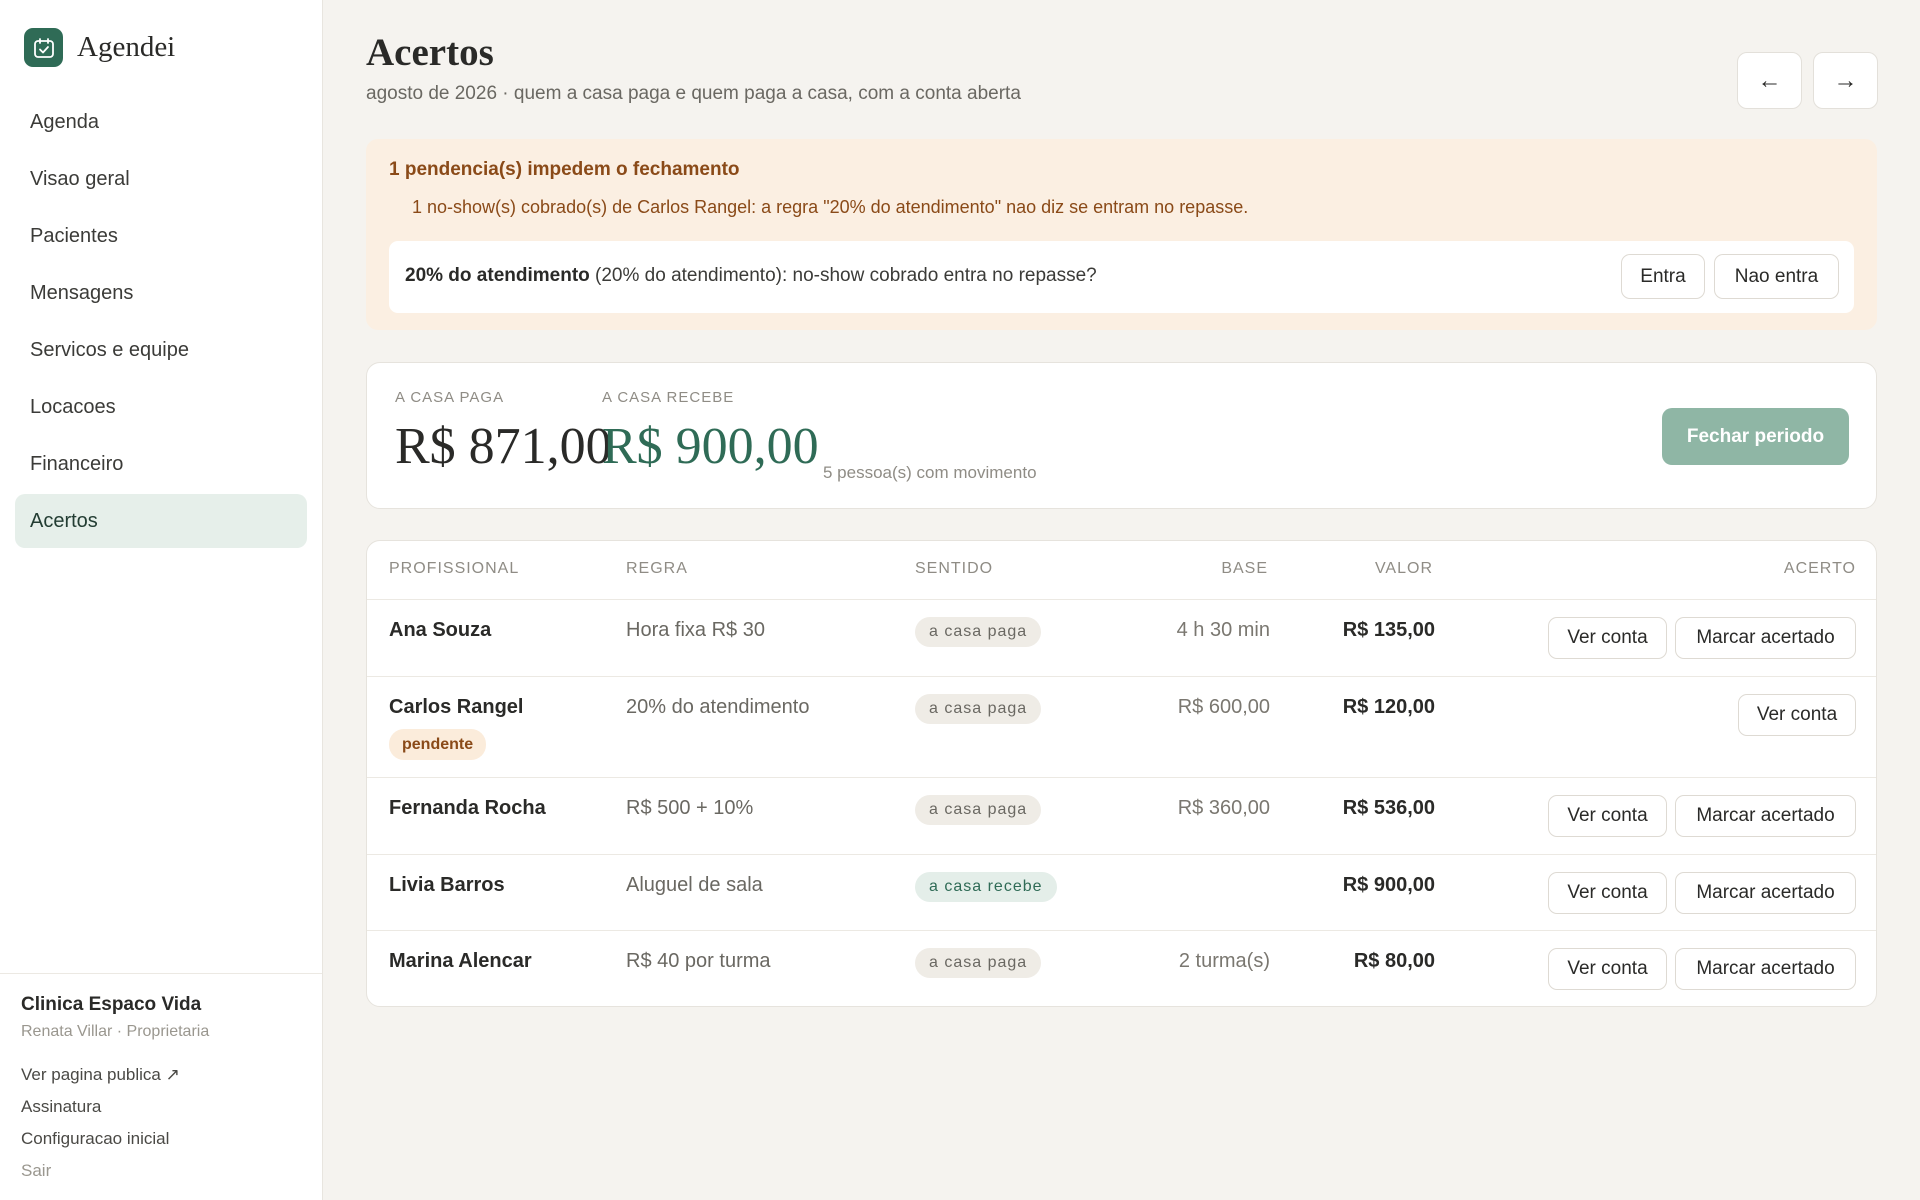 Image resolution: width=1920 pixels, height=1200 pixels. I want to click on brand-name: Agendei, so click(126, 47).